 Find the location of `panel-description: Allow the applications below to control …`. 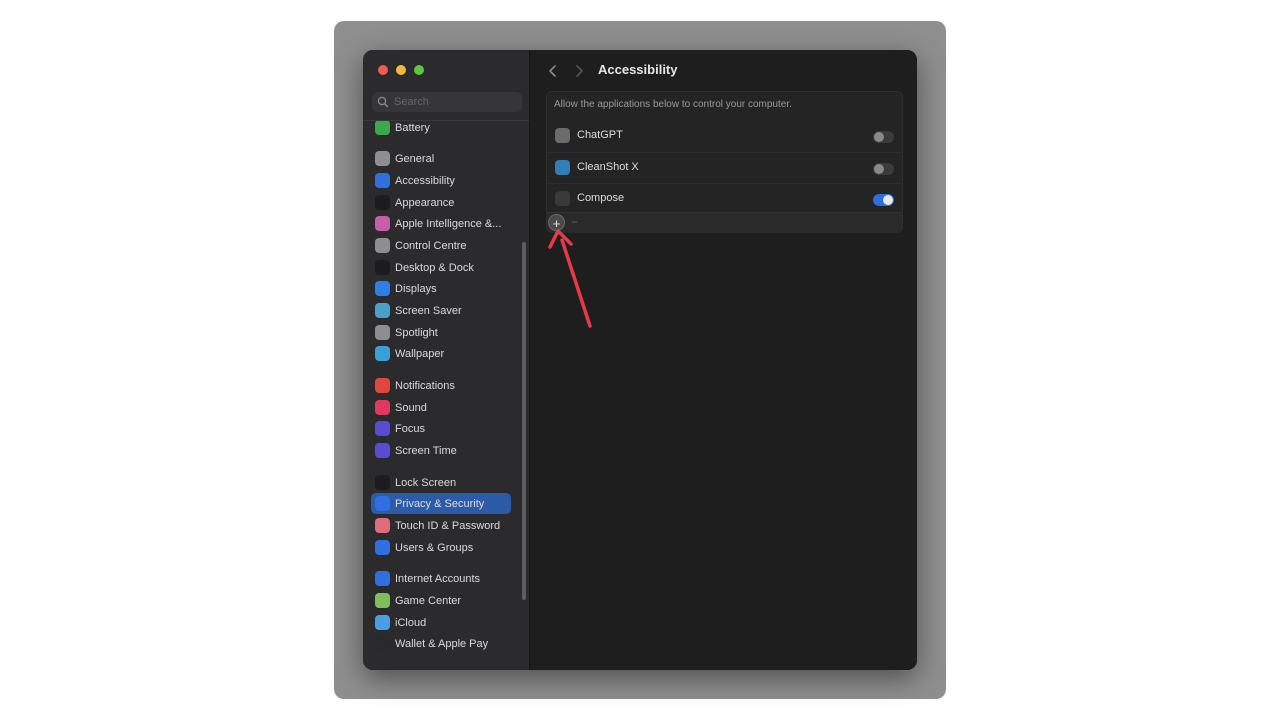

panel-description: Allow the applications below to control … is located at coordinates (673, 104).